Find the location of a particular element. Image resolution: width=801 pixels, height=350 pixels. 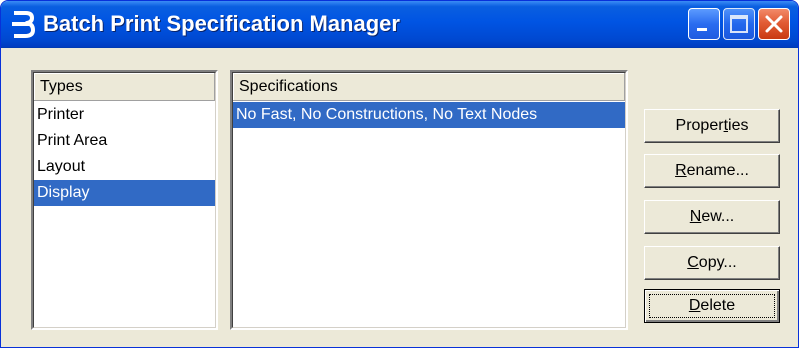

types-list: Printer Print Area Layout Display is located at coordinates (124, 154).